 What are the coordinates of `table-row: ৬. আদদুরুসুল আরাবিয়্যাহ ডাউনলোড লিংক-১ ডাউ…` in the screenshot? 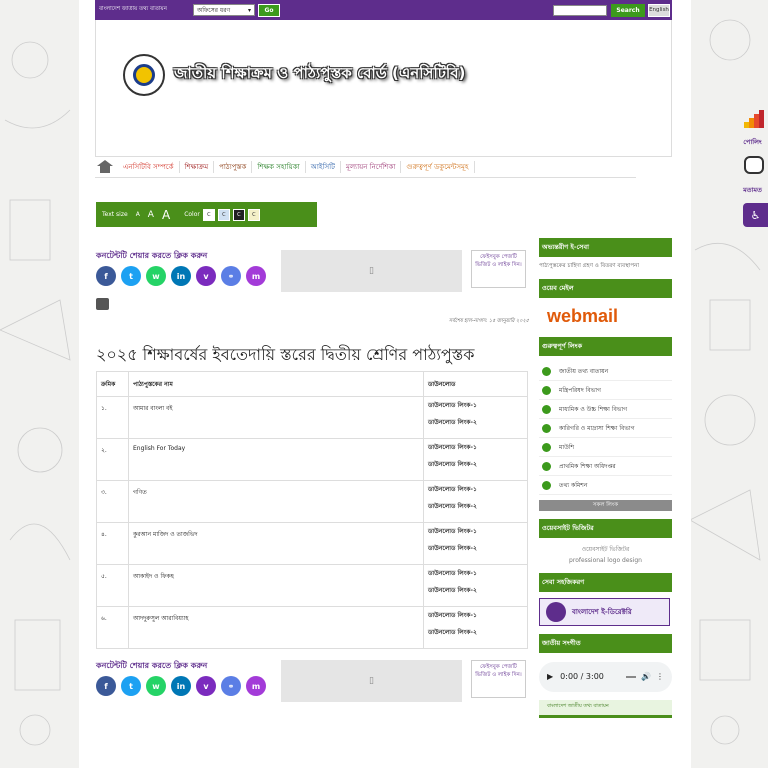 It's located at (312, 627).